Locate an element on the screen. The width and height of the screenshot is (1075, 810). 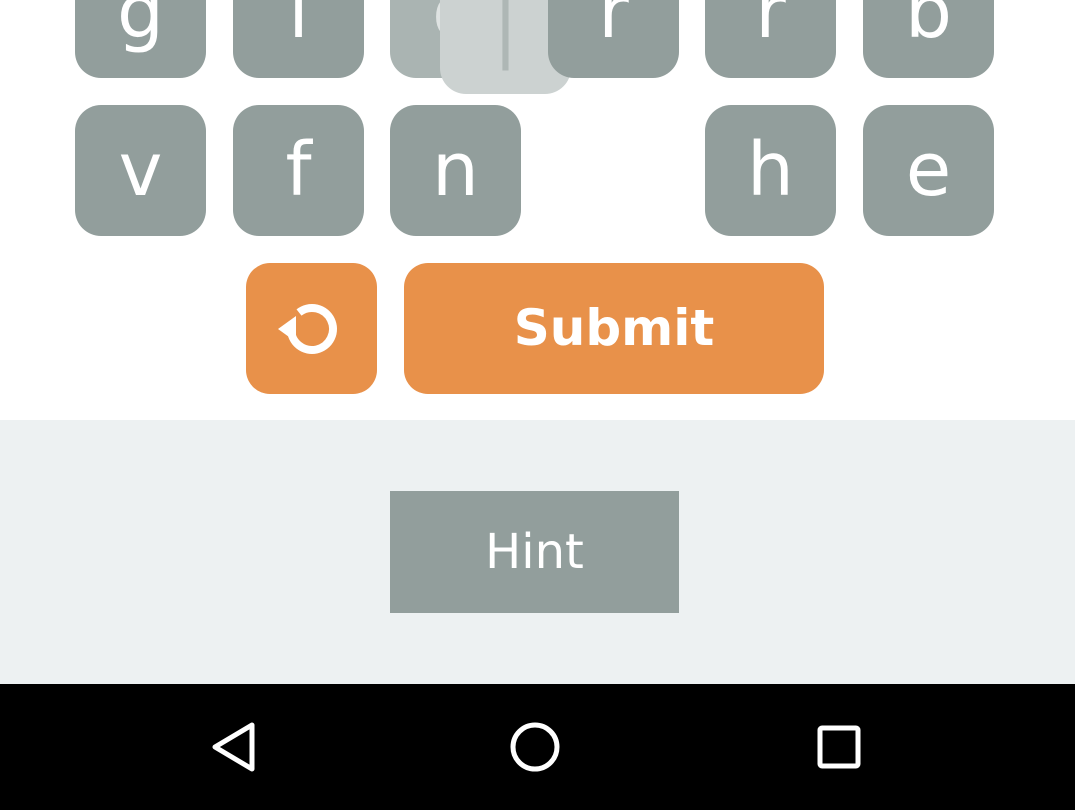
letter-tile: b is located at coordinates (928, 39).